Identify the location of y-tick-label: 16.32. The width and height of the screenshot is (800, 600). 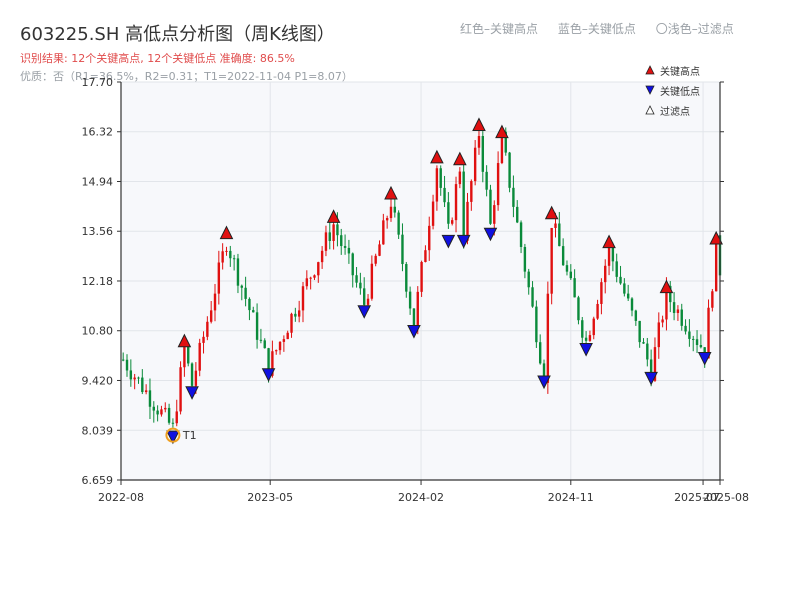
(98, 132).